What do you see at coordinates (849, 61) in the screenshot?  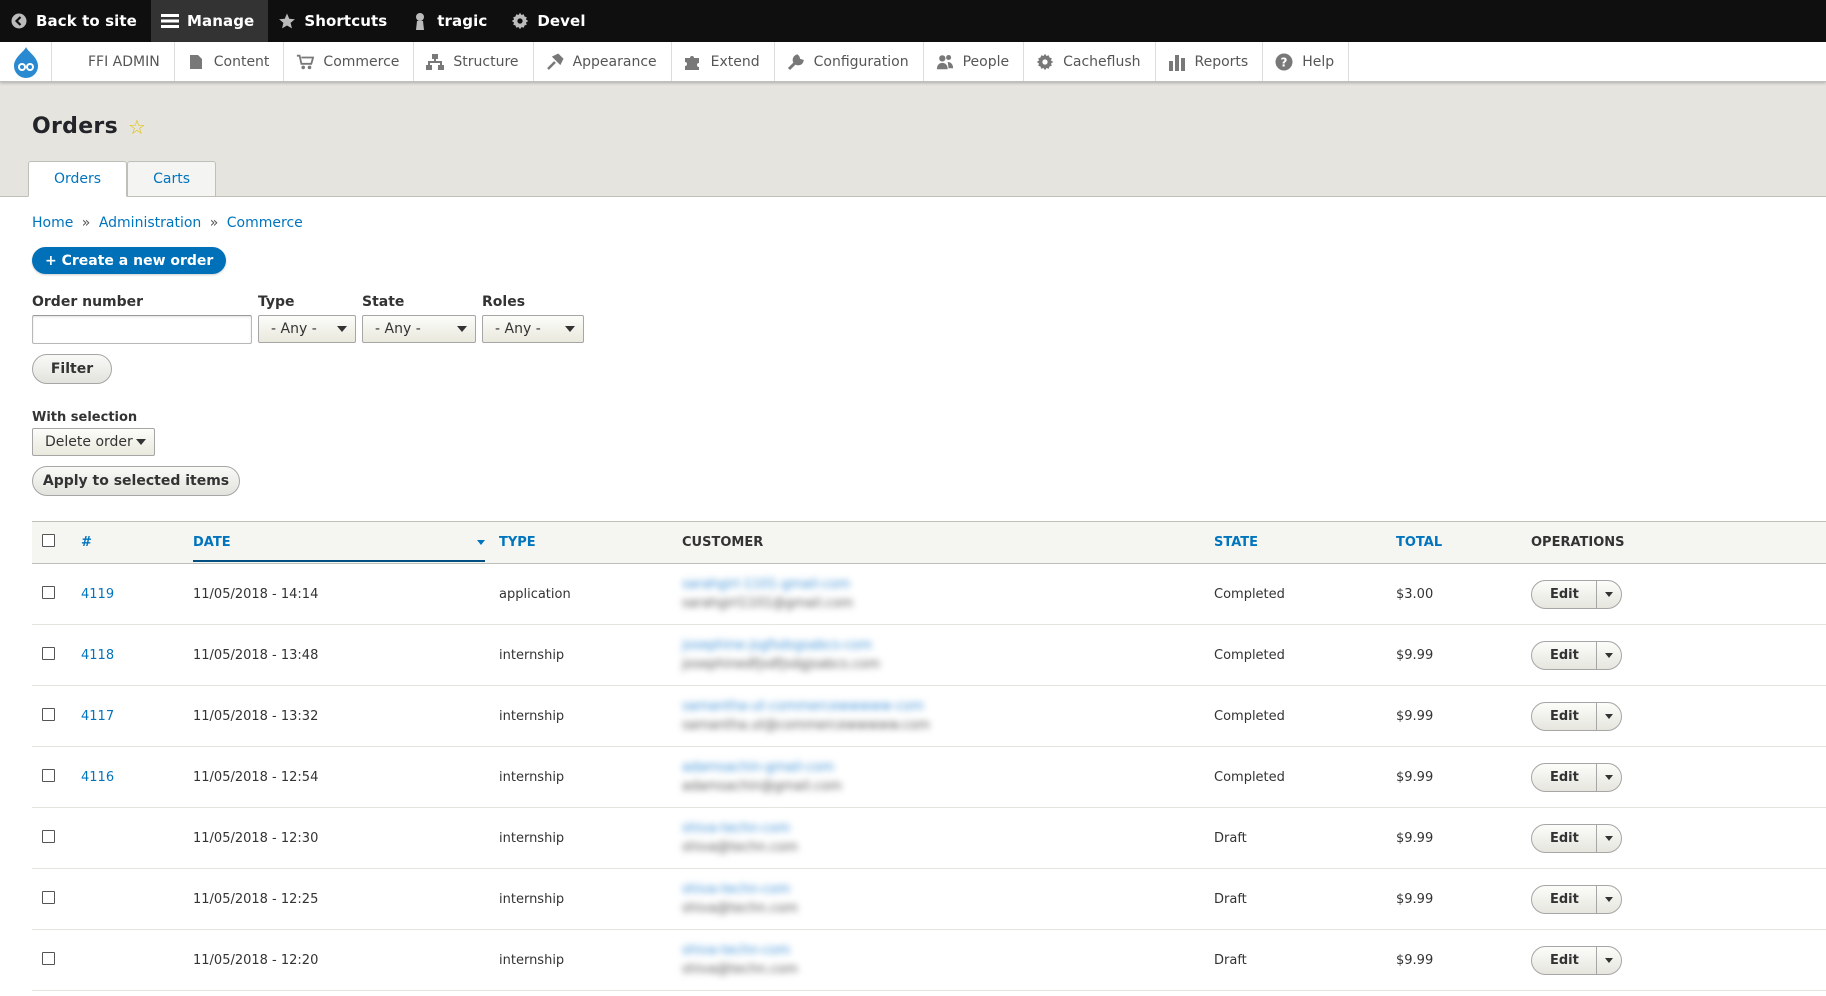 I see `menu-item-configuration: Configuration` at bounding box center [849, 61].